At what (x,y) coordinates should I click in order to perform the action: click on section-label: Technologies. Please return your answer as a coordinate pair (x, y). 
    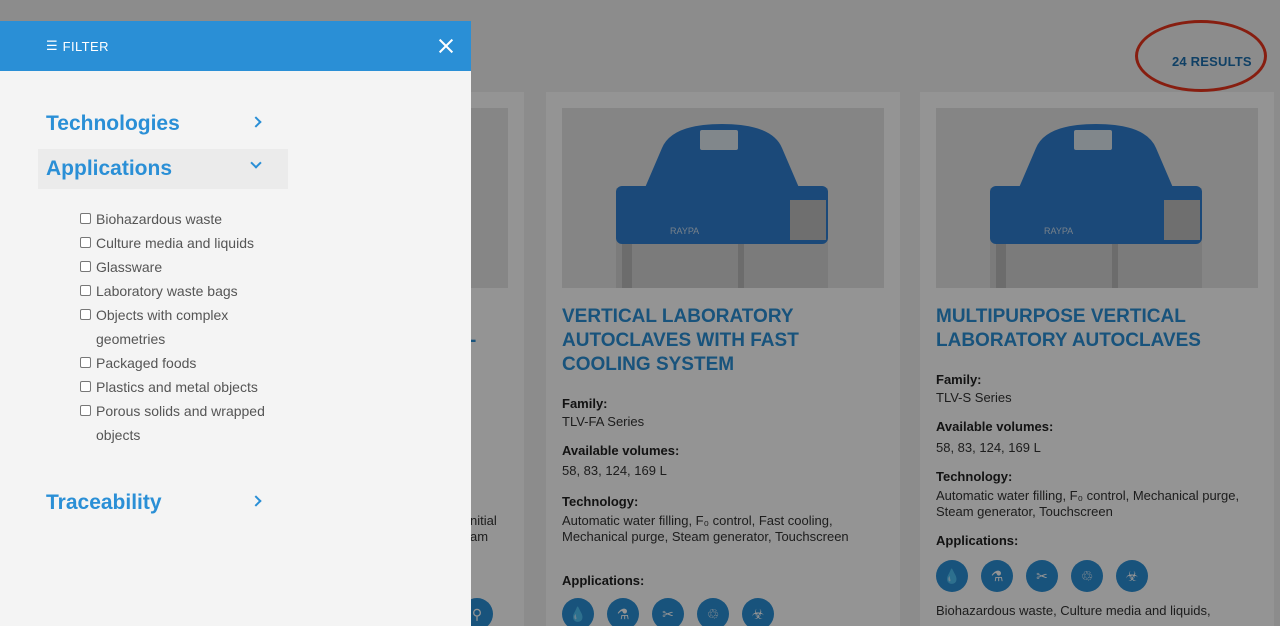
    Looking at the image, I should click on (113, 123).